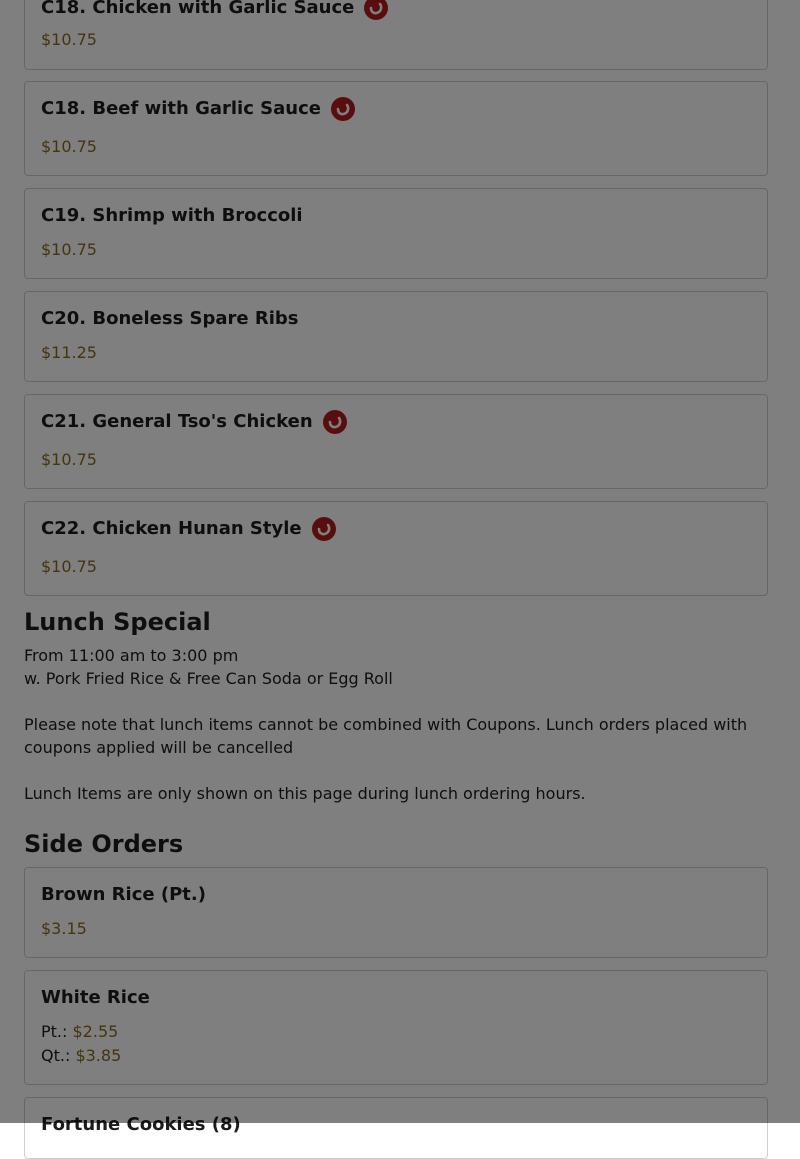 The height and width of the screenshot is (1159, 800). I want to click on menu-item-name: C20. Boneless Spare Ribs, so click(170, 318).